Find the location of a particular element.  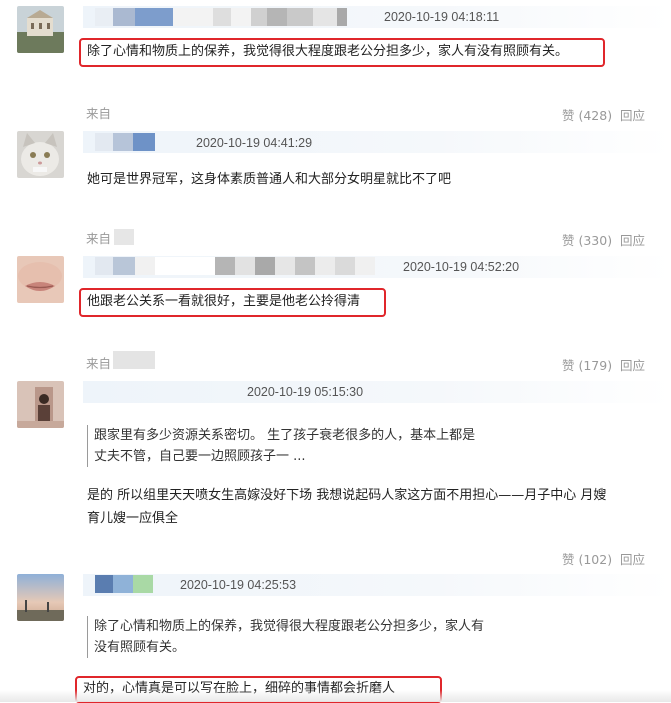

comment-timestamp: 2020-10-19 04:41:29 is located at coordinates (254, 143).